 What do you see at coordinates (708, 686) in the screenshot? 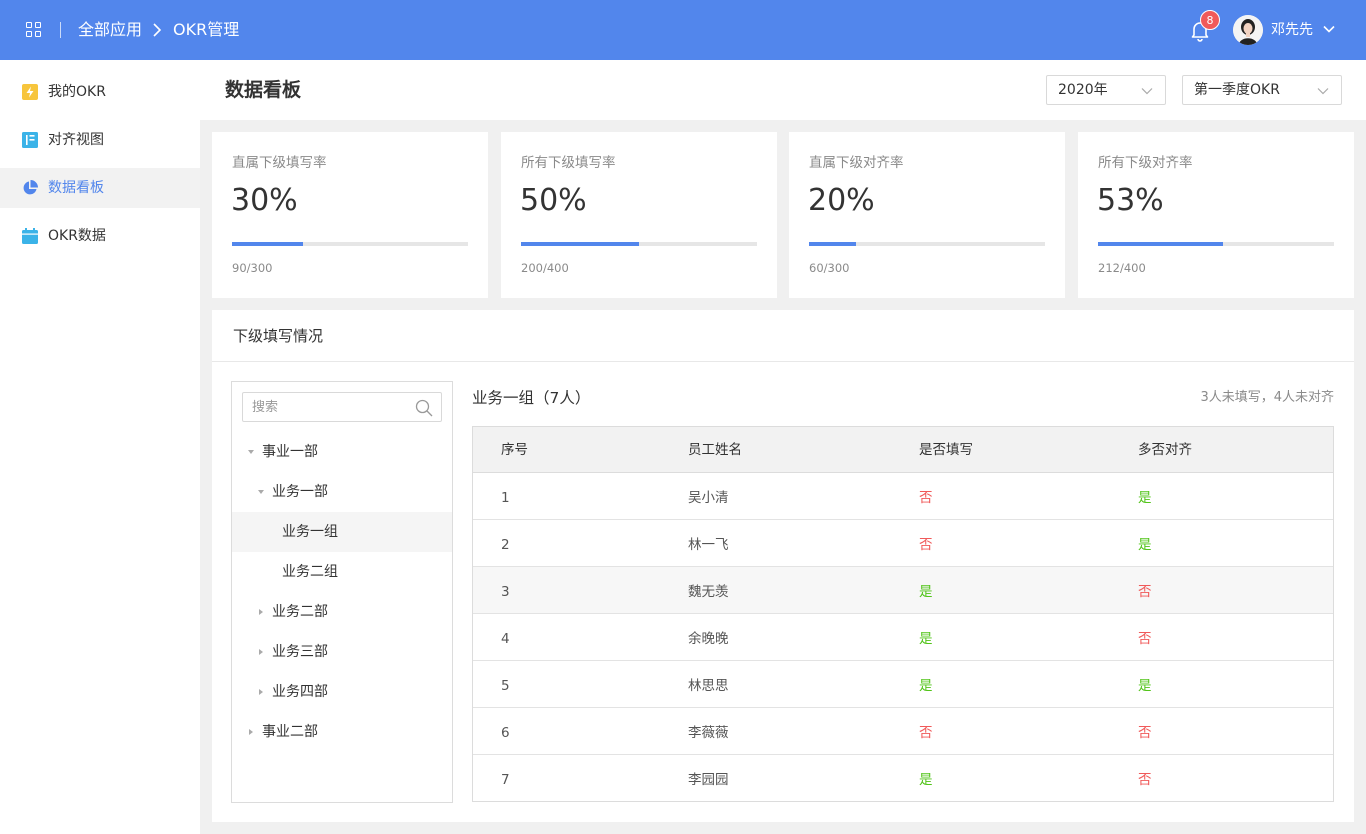
I see `table-cell-name: 林思思` at bounding box center [708, 686].